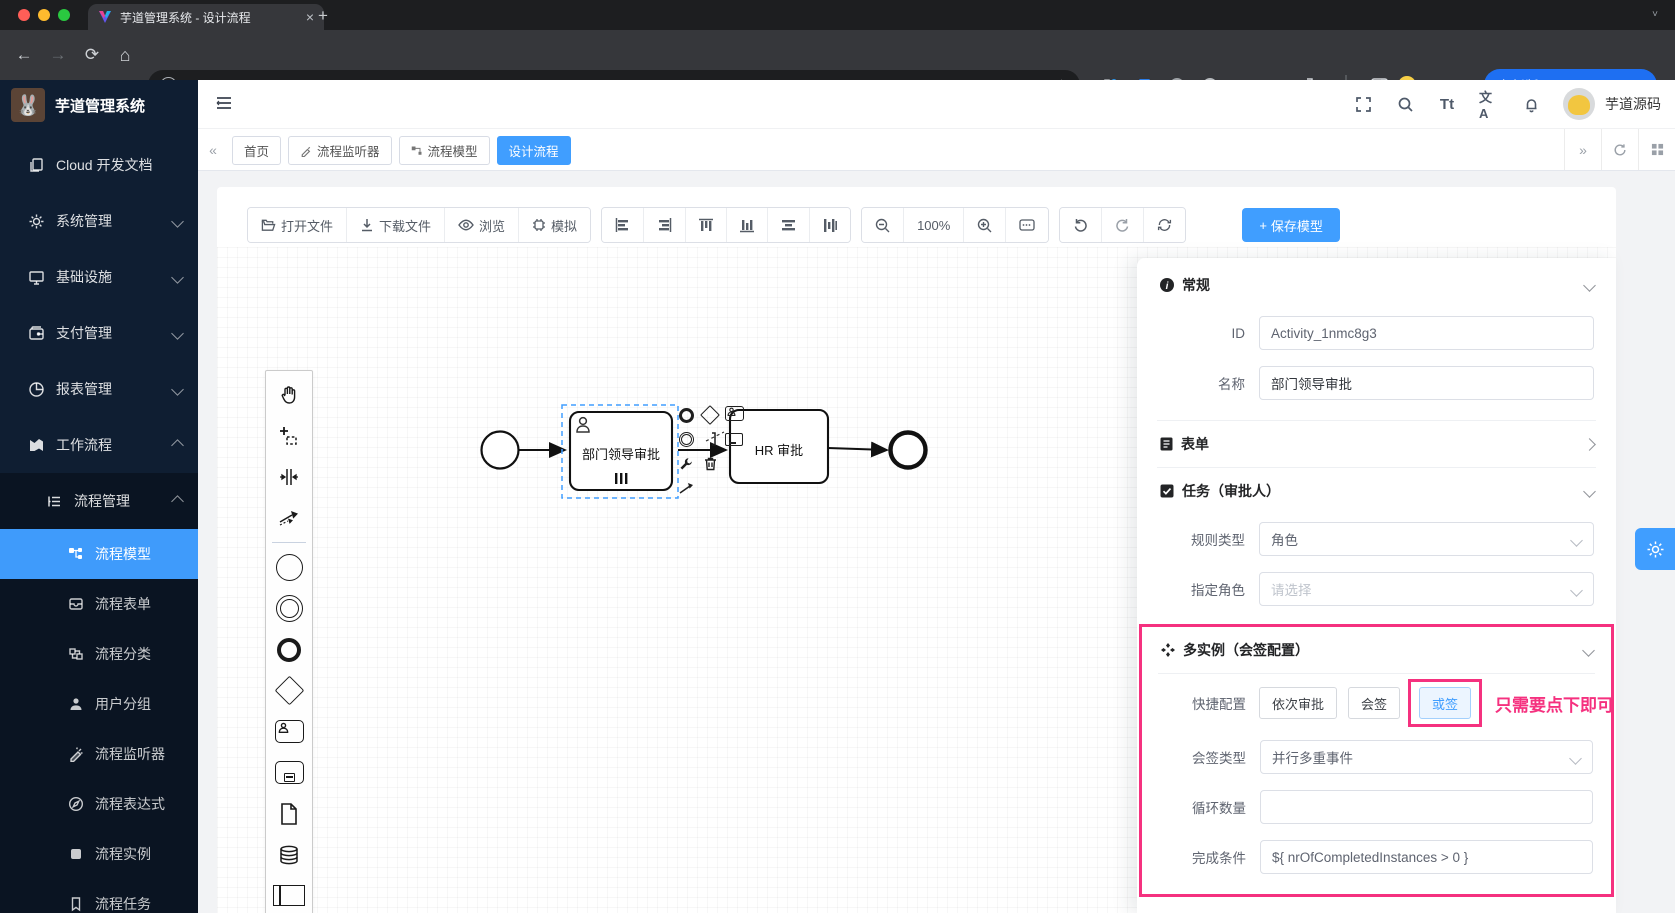 The height and width of the screenshot is (913, 1675). Describe the element at coordinates (686, 439) in the screenshot. I see `pad-append-intermediate-event` at that location.